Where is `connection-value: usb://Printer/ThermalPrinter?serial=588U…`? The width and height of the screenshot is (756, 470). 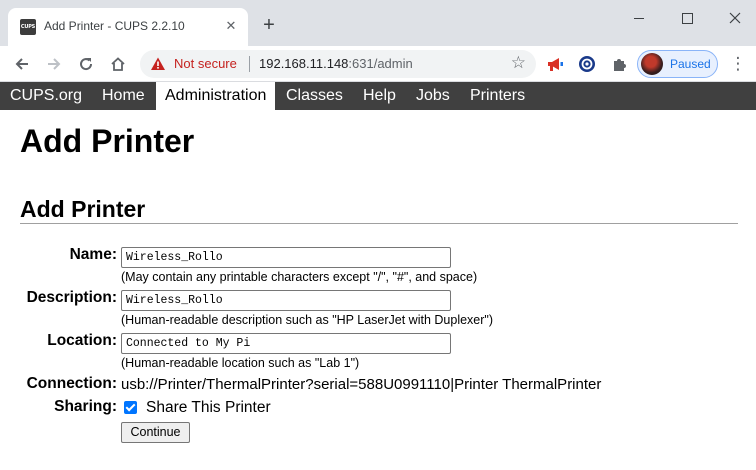
connection-value: usb://Printer/ThermalPrinter?serial=588U… is located at coordinates (361, 384).